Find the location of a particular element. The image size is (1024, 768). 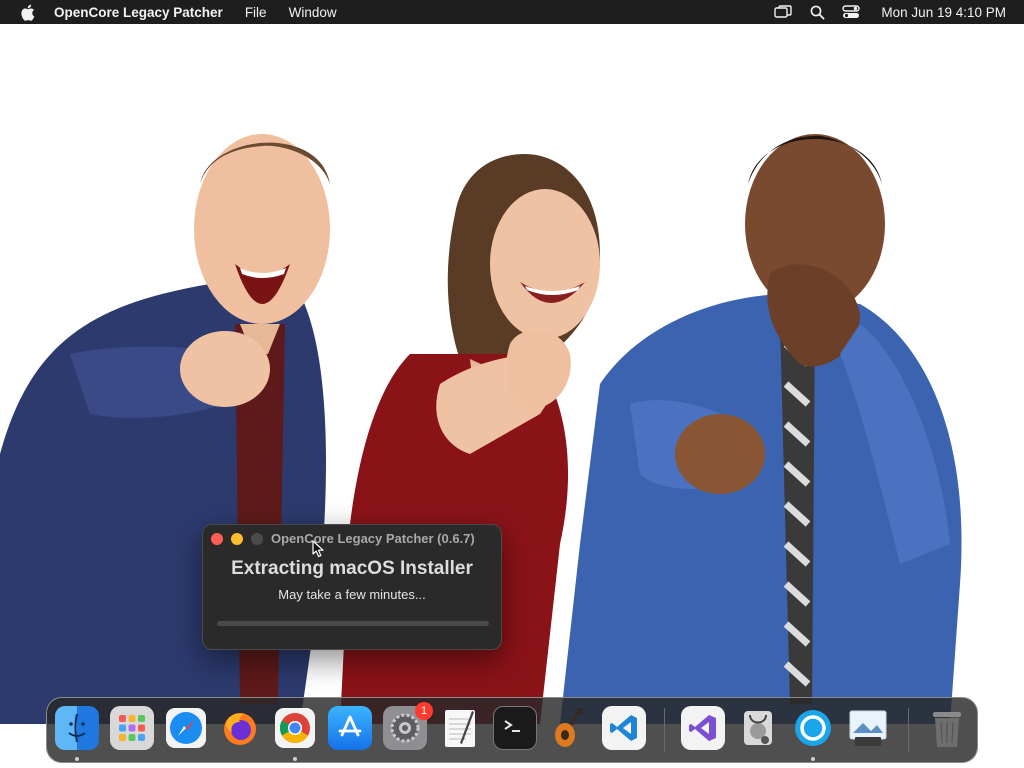

menu-file: File is located at coordinates (256, 12).